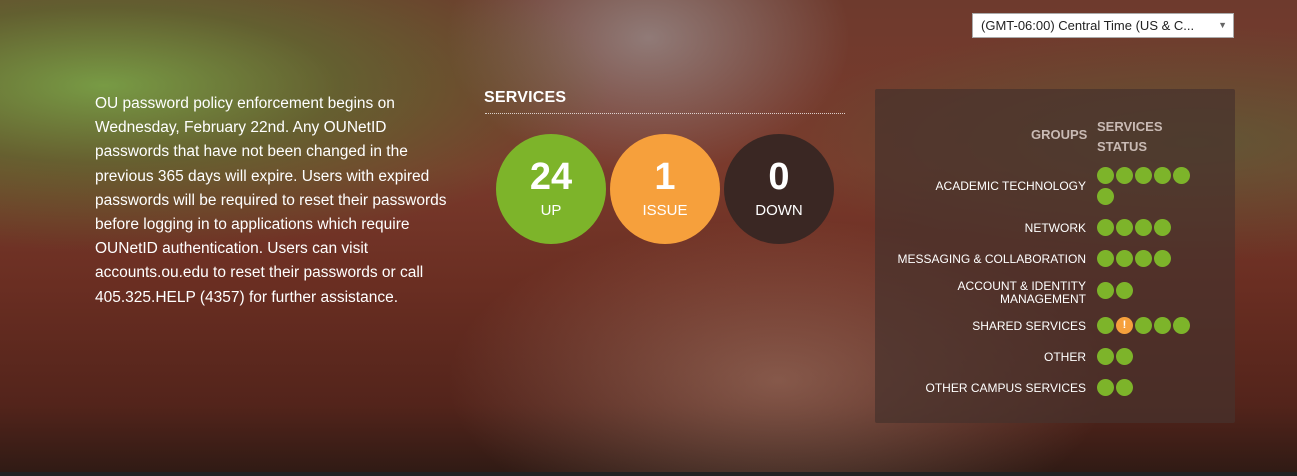 Image resolution: width=1297 pixels, height=476 pixels. Describe the element at coordinates (1065, 357) in the screenshot. I see `group-label-other: OTHER` at that location.